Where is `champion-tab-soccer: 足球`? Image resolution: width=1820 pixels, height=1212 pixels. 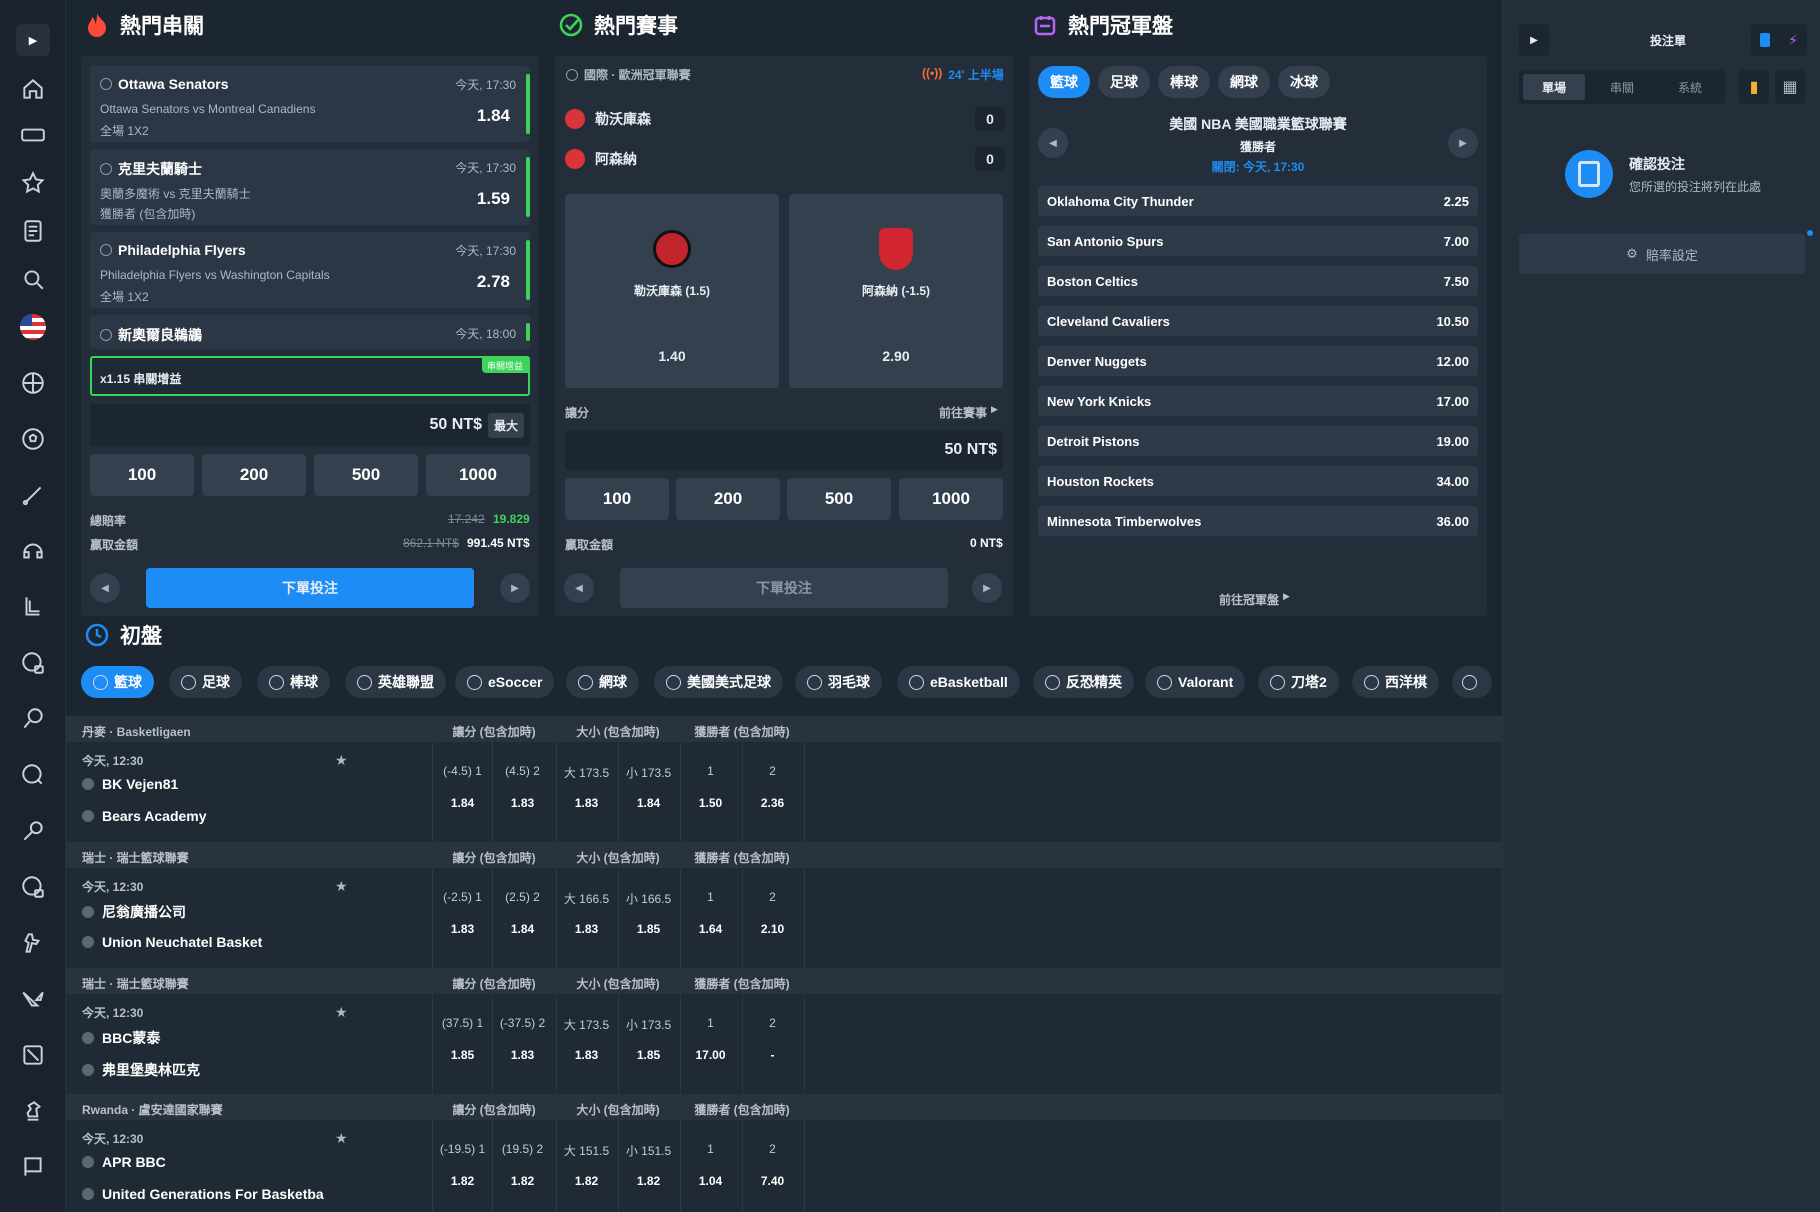 champion-tab-soccer: 足球 is located at coordinates (1124, 82).